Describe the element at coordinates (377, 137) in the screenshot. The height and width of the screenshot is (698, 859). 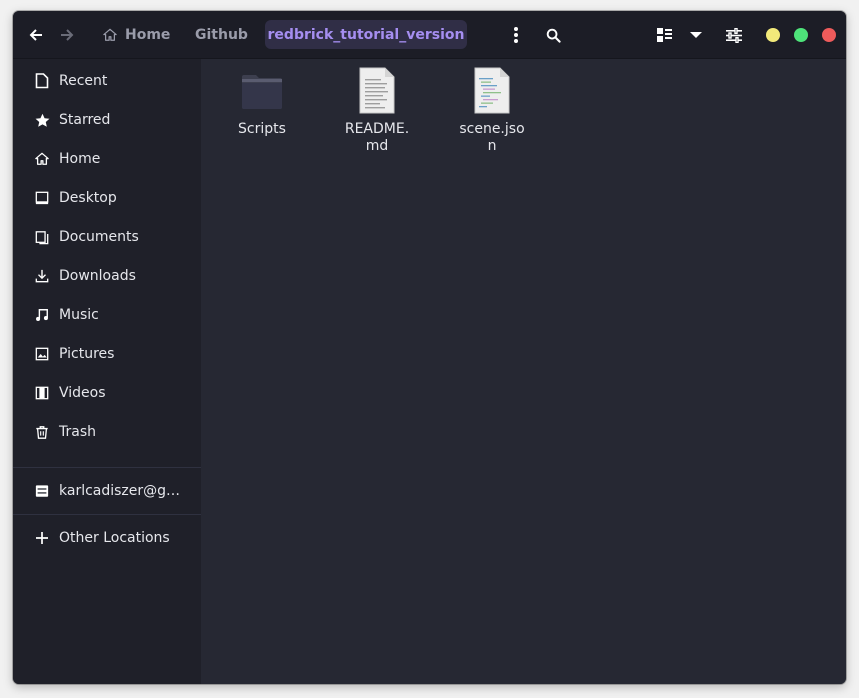
I see `file-name: README.md` at that location.